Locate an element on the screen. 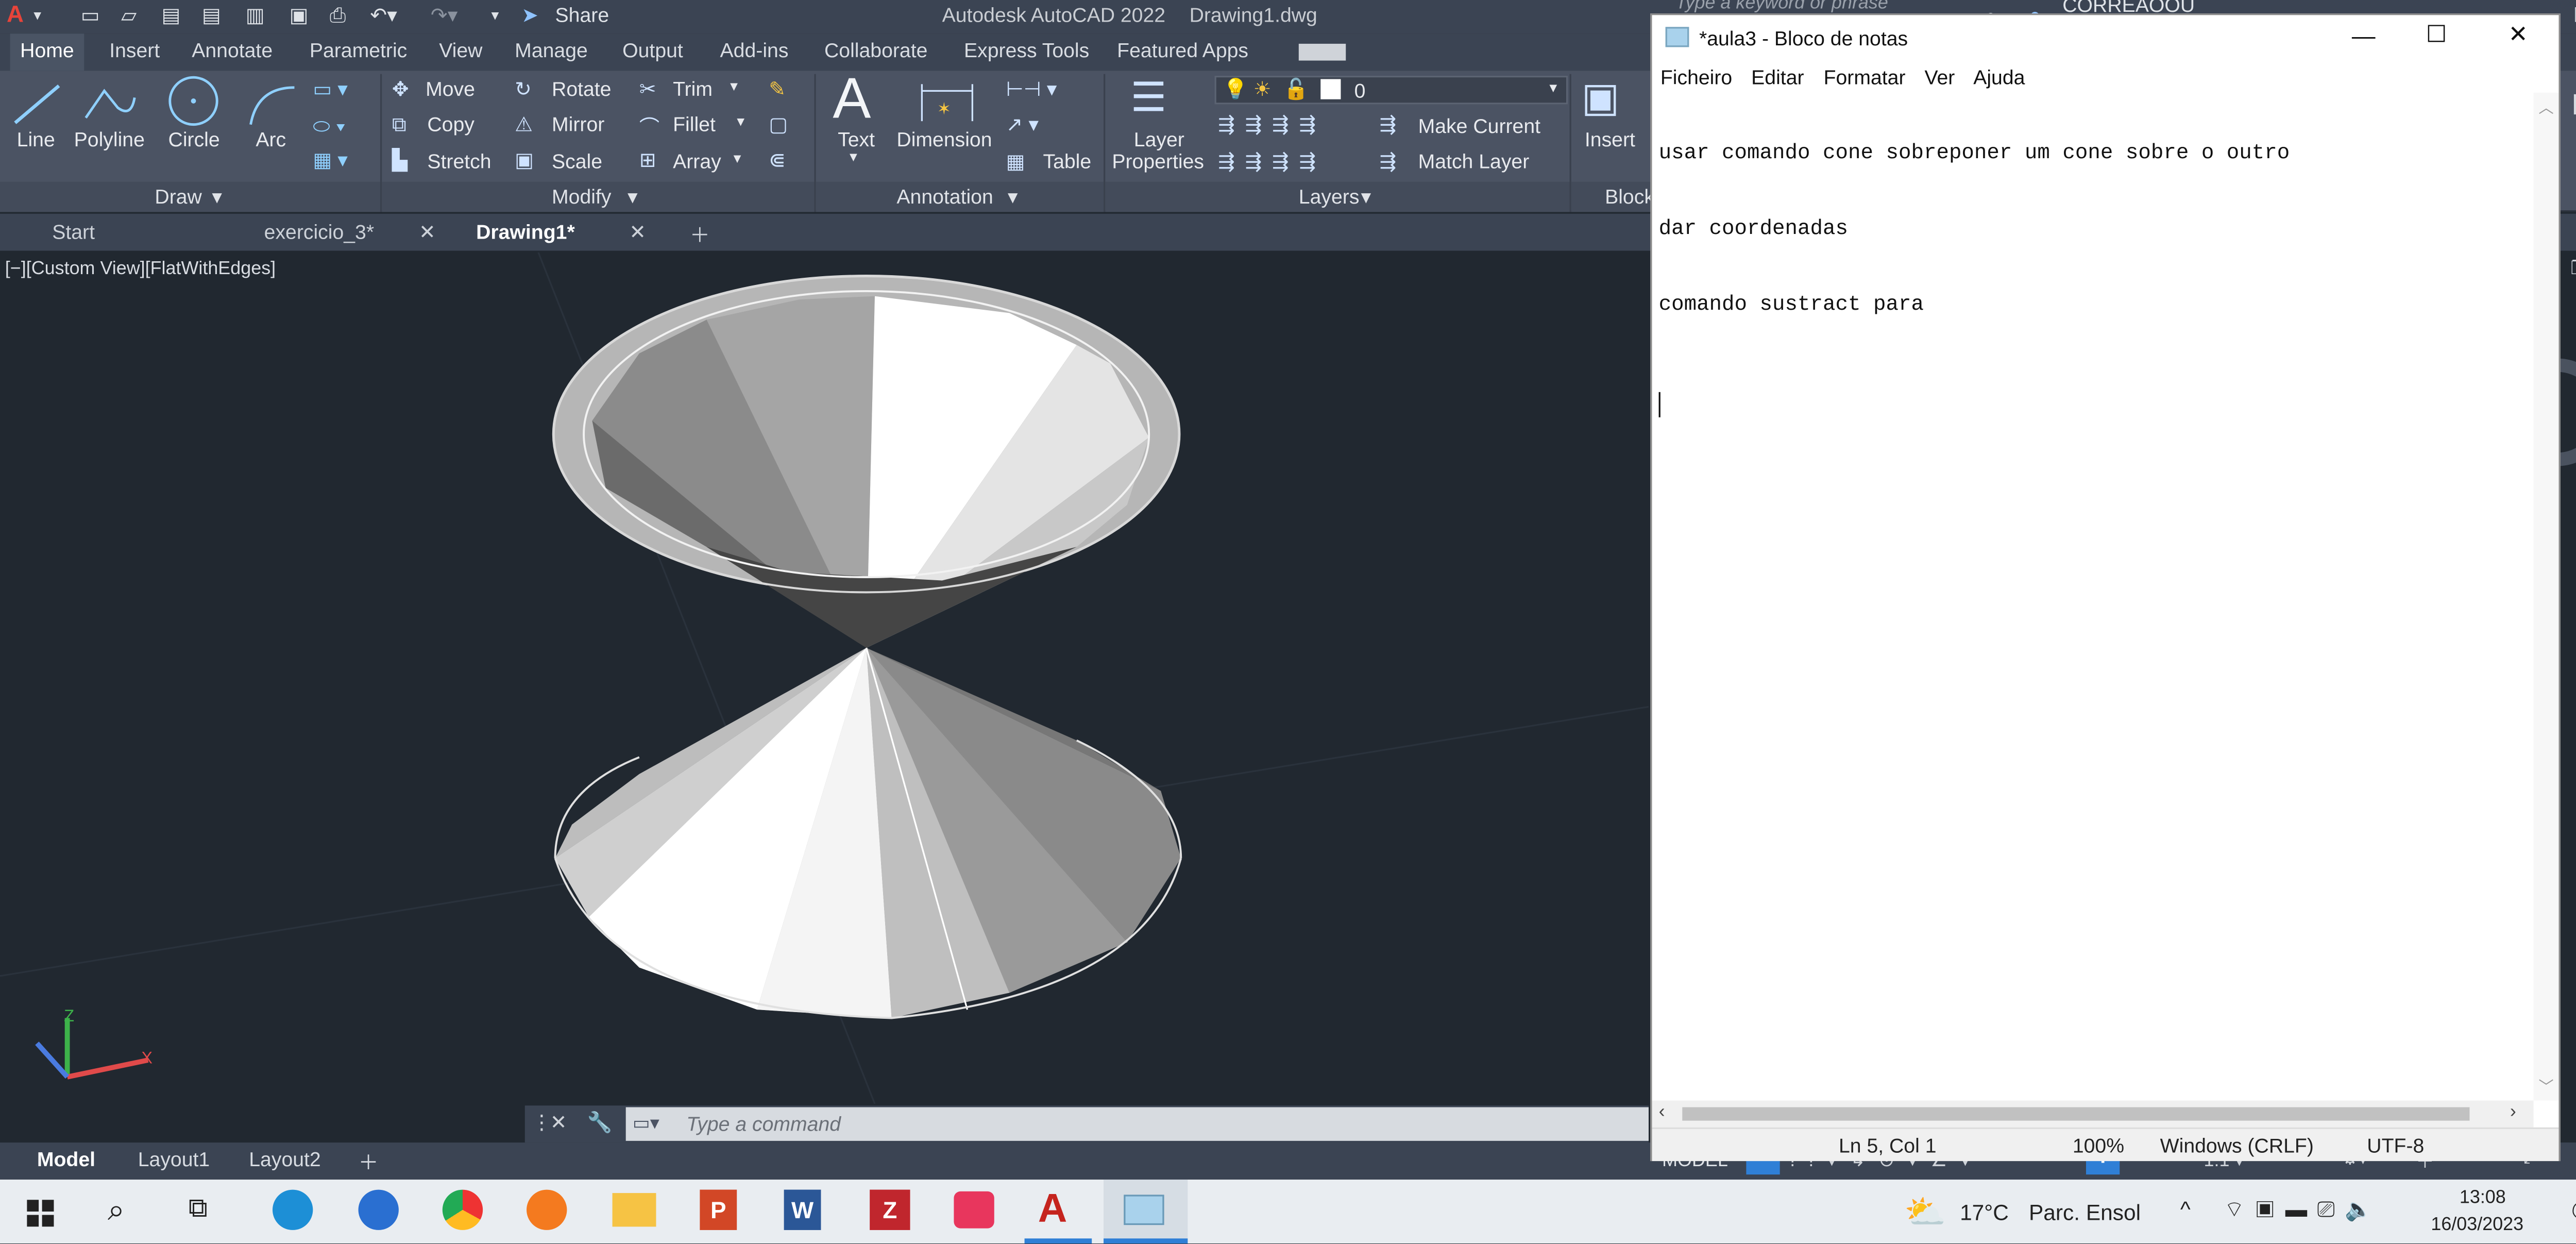 The width and height of the screenshot is (2576, 1244). stretch-button: Stretch is located at coordinates (459, 162).